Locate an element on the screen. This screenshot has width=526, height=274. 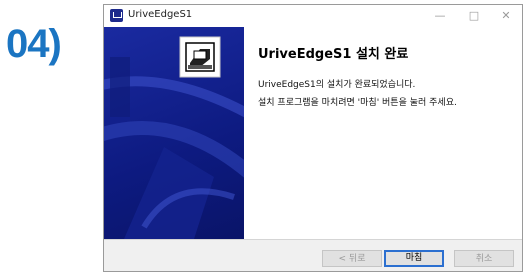
completion-heading: UriveEdgeS1 설치 완료 is located at coordinates (333, 54).